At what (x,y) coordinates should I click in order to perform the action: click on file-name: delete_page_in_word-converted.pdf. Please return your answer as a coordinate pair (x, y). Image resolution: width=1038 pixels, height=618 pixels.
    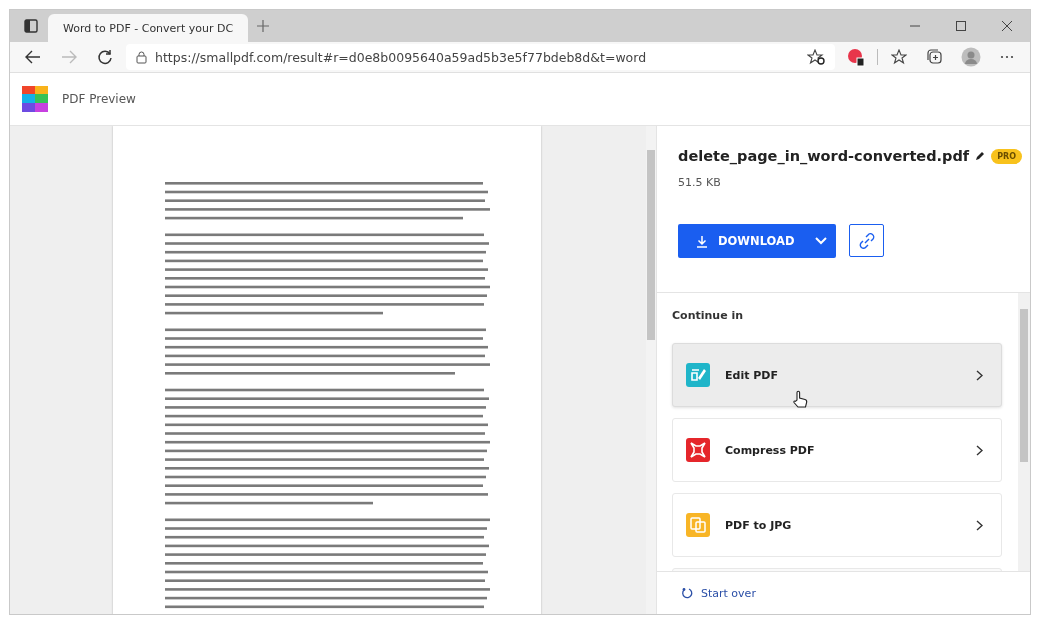
    Looking at the image, I should click on (824, 156).